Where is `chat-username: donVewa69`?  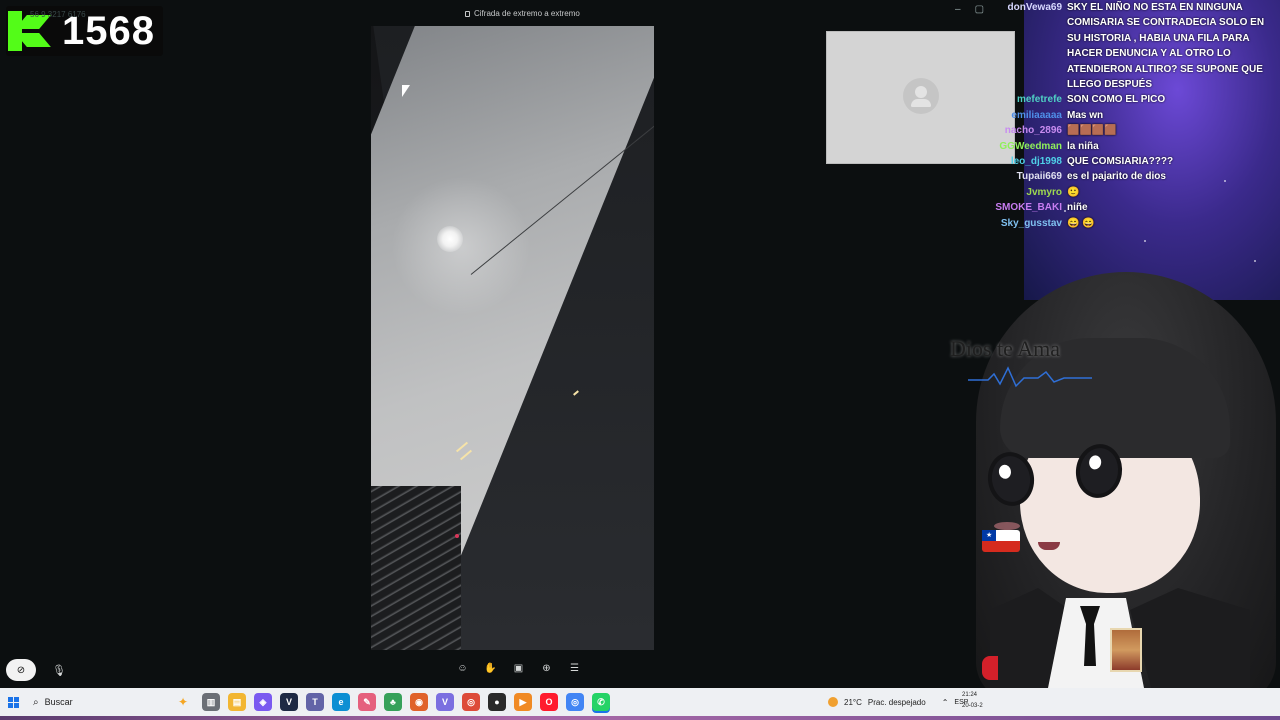
chat-username: donVewa69 is located at coordinates (1034, 7).